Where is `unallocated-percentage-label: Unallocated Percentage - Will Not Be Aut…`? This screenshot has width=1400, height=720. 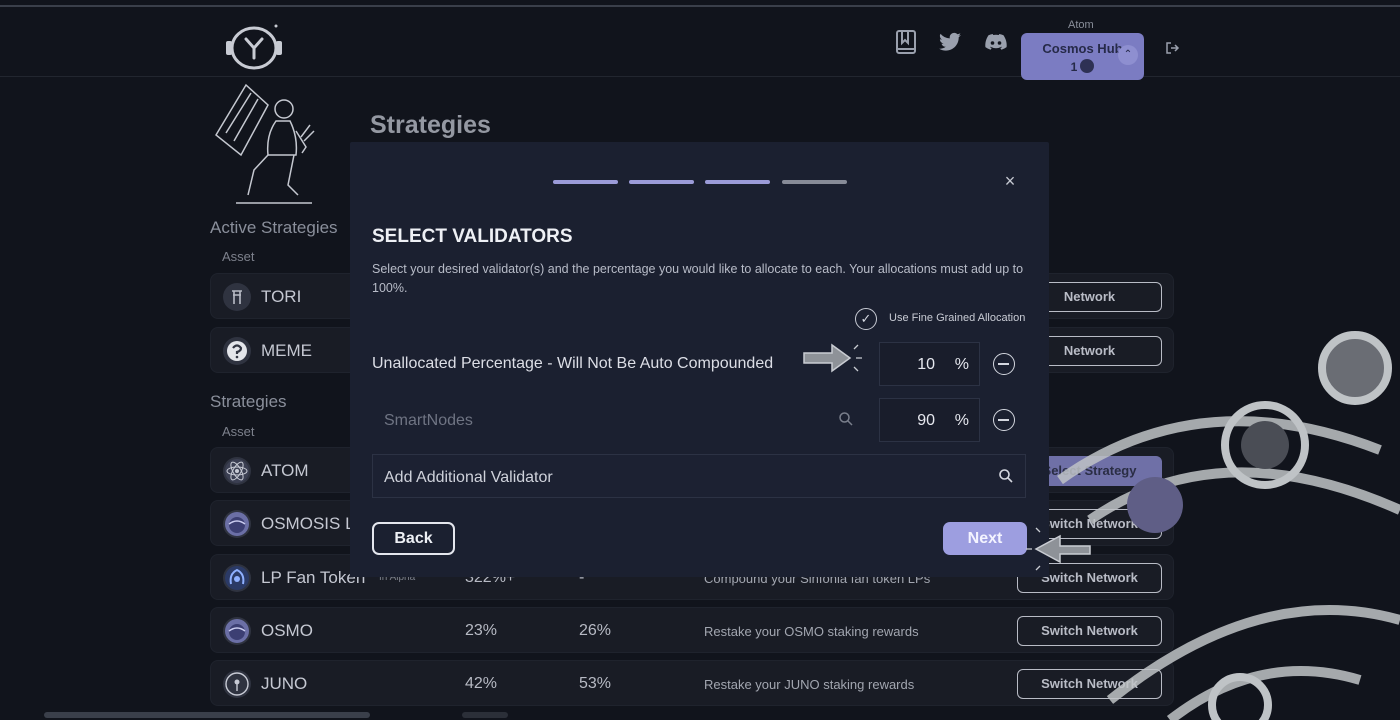 unallocated-percentage-label: Unallocated Percentage - Will Not Be Aut… is located at coordinates (573, 363).